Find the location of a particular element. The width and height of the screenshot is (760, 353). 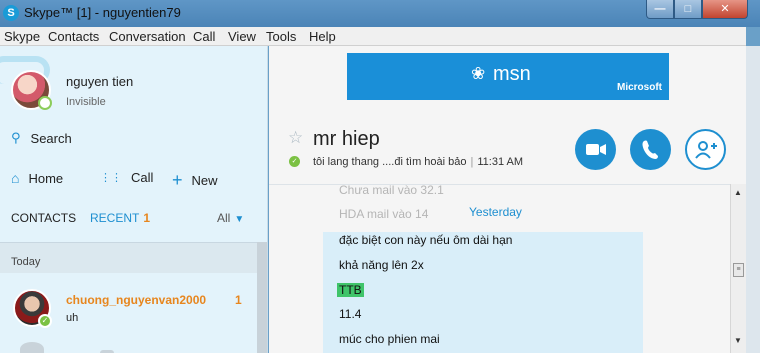

invisible-status-icon is located at coordinates (45, 103).